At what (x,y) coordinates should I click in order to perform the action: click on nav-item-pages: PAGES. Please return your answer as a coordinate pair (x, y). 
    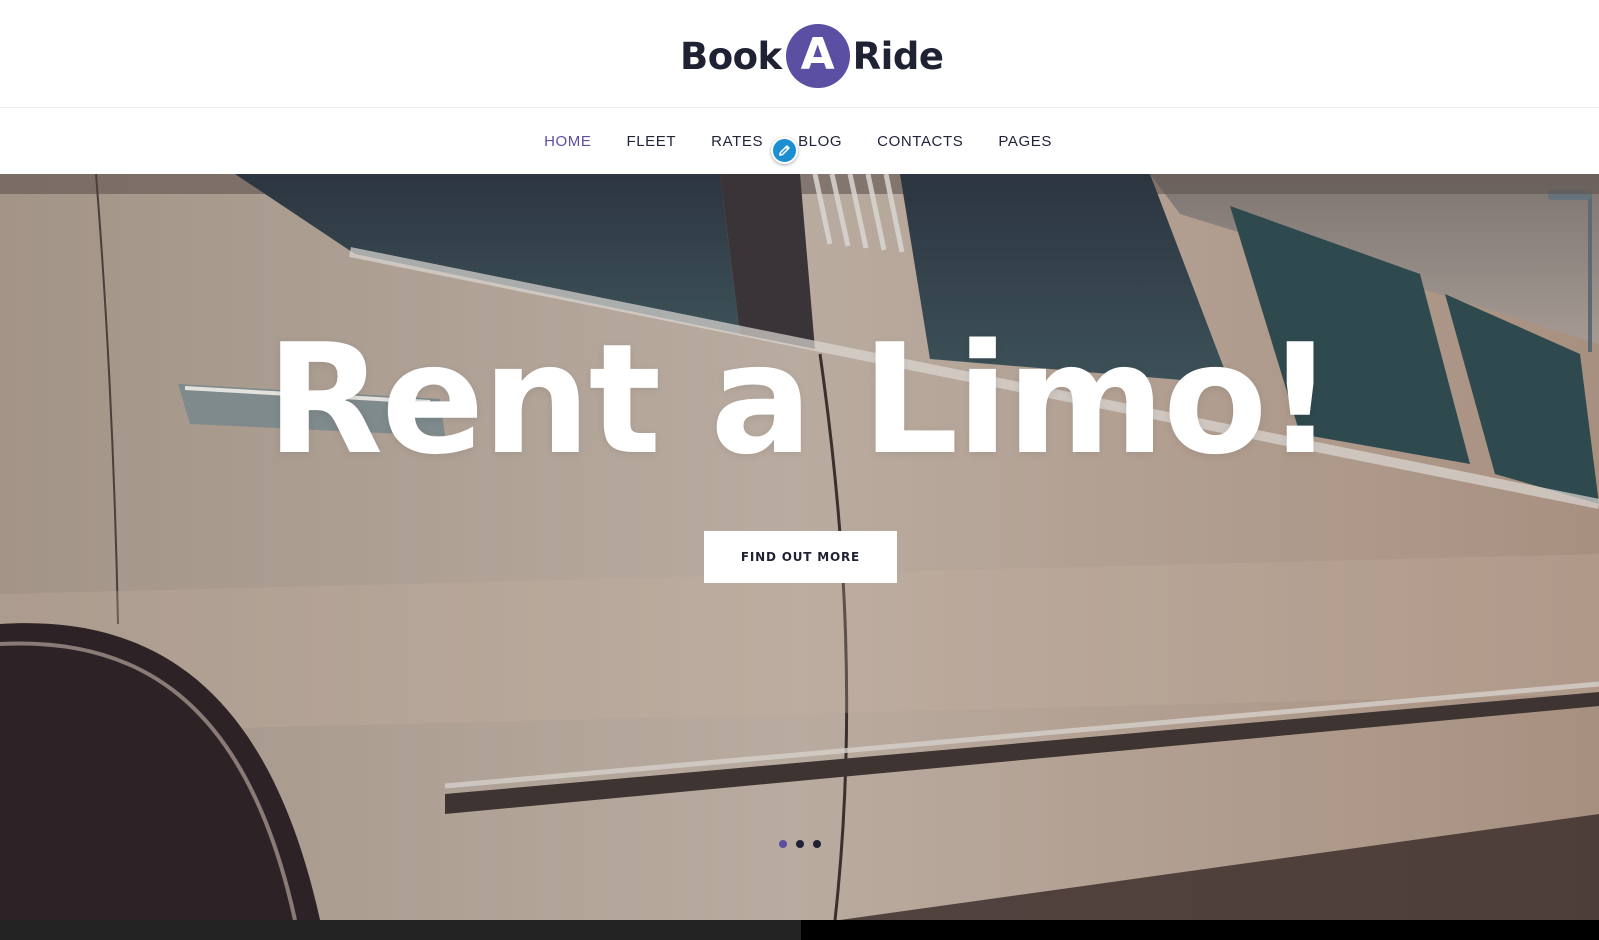
    Looking at the image, I should click on (1025, 141).